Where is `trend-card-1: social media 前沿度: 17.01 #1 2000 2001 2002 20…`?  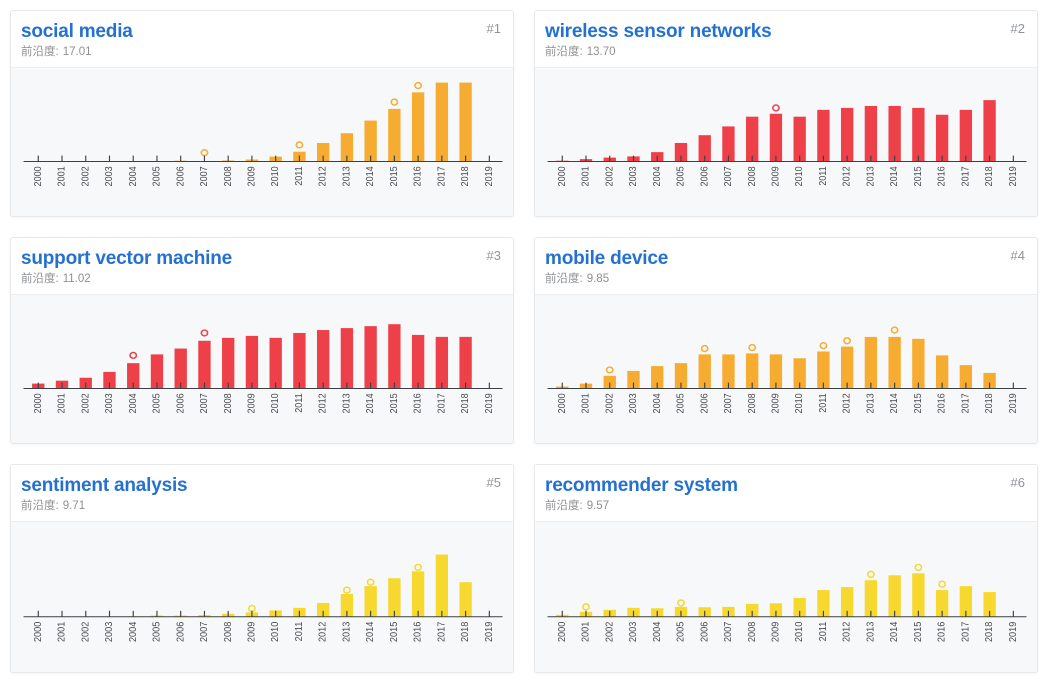 trend-card-1: social media 前沿度: 17.01 #1 2000 2001 2002 20… is located at coordinates (262, 113).